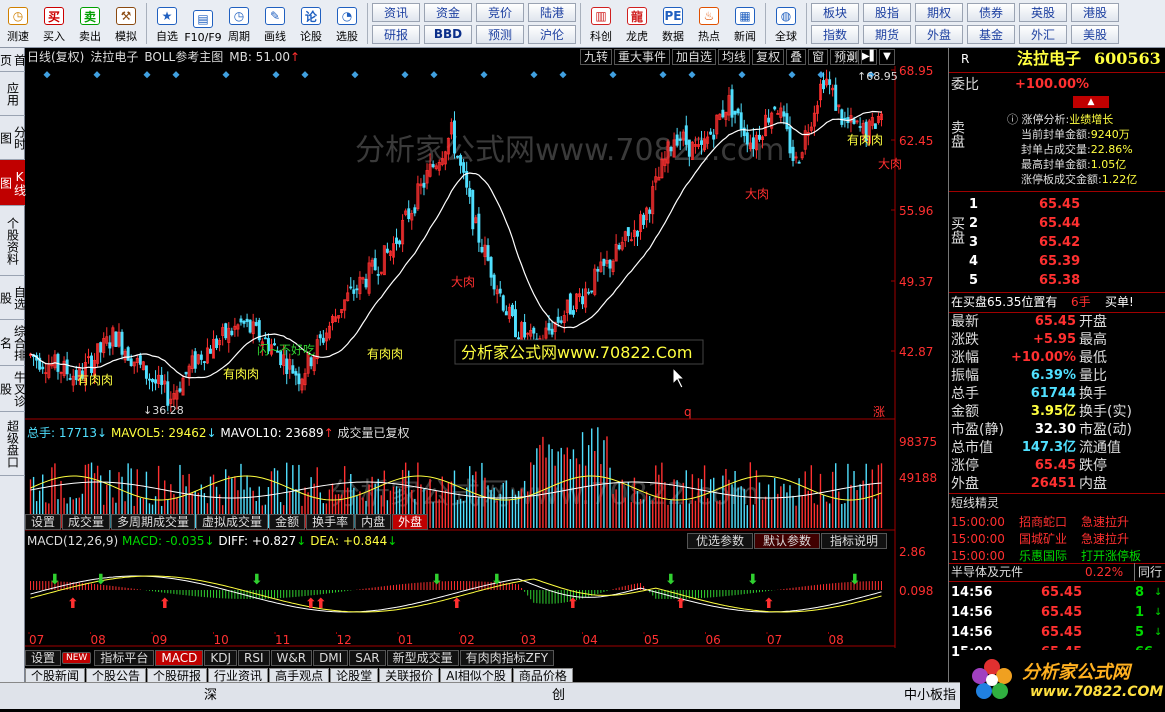  Describe the element at coordinates (183, 57) in the screenshot. I see `chart-indicator-name: BOLL参考主图` at that location.